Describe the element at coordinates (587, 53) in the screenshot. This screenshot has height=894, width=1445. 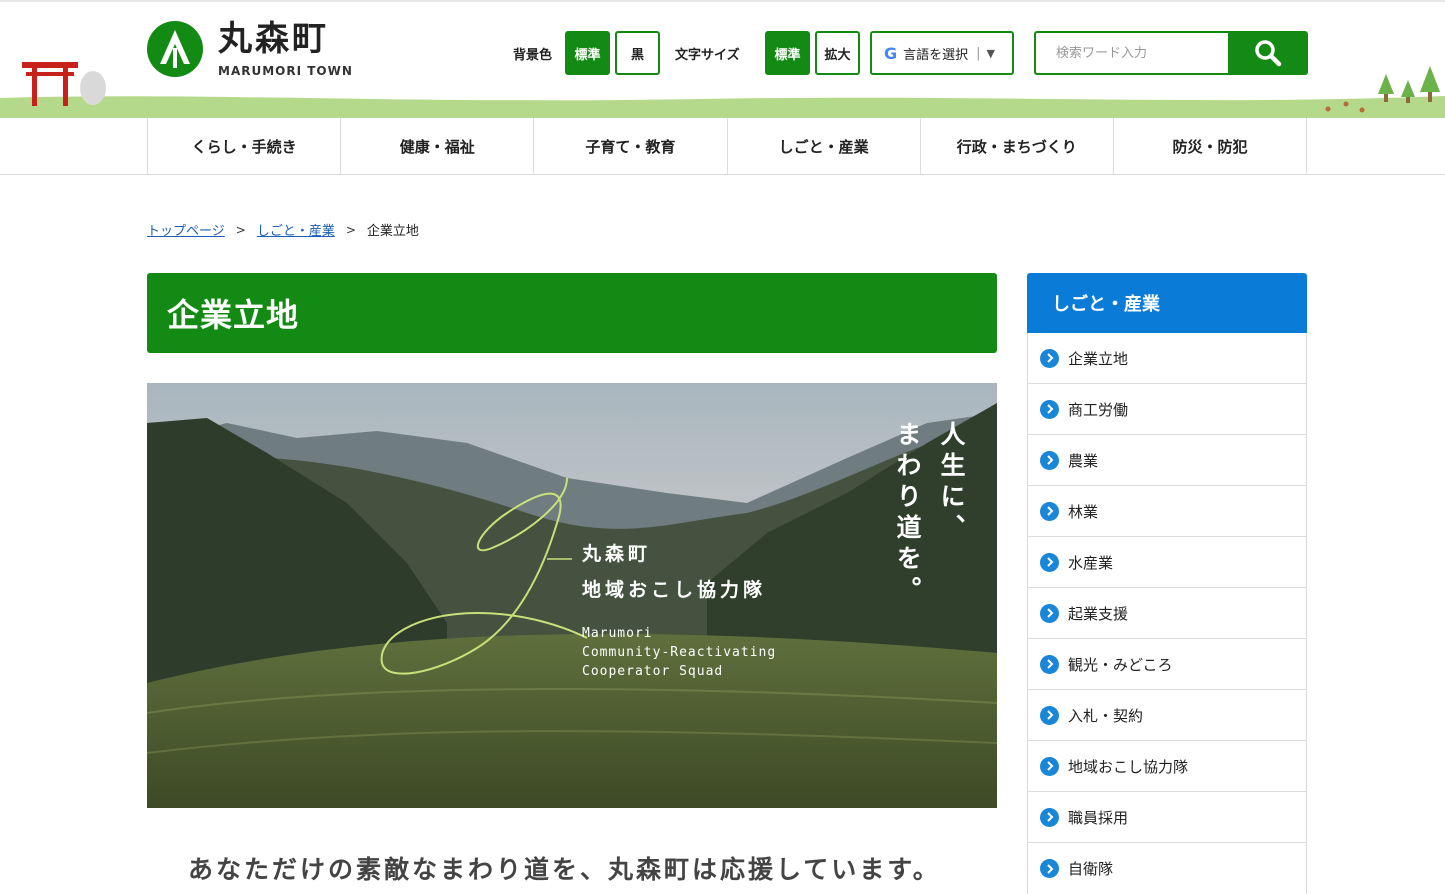
I see `bg-standard-button: 標準` at that location.